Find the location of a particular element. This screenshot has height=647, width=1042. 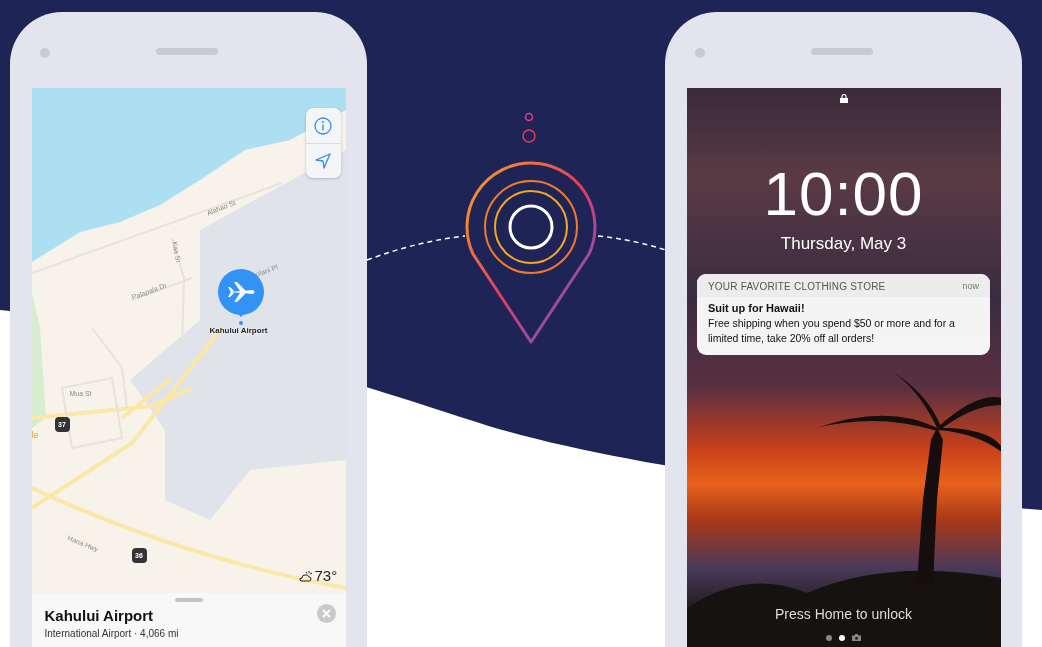

close-button is located at coordinates (326, 613).